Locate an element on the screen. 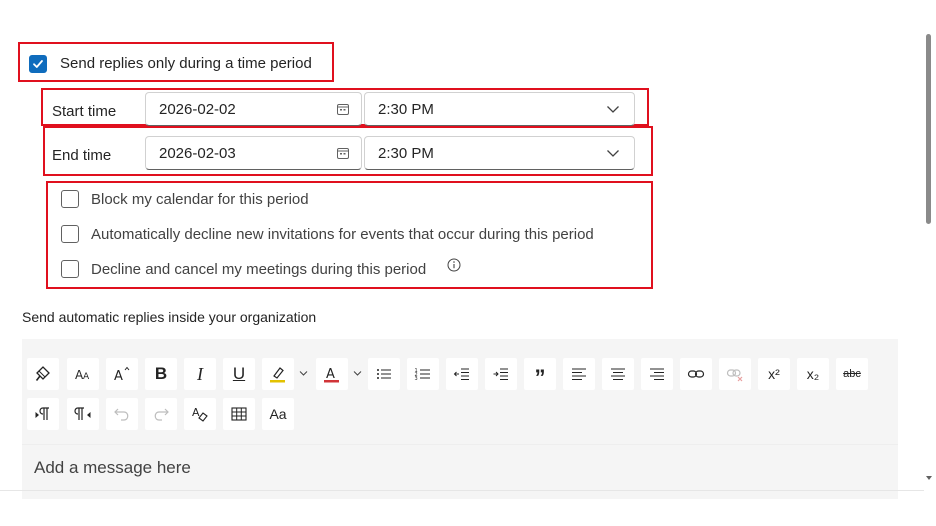 This screenshot has height=526, width=936. align-center-button is located at coordinates (618, 374).